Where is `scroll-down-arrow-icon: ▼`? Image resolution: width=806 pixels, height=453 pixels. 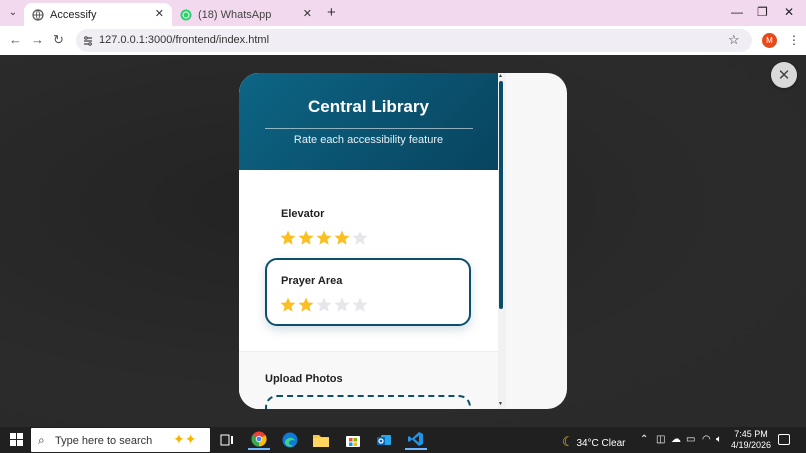
scroll-down-arrow-icon: ▼ is located at coordinates (500, 404).